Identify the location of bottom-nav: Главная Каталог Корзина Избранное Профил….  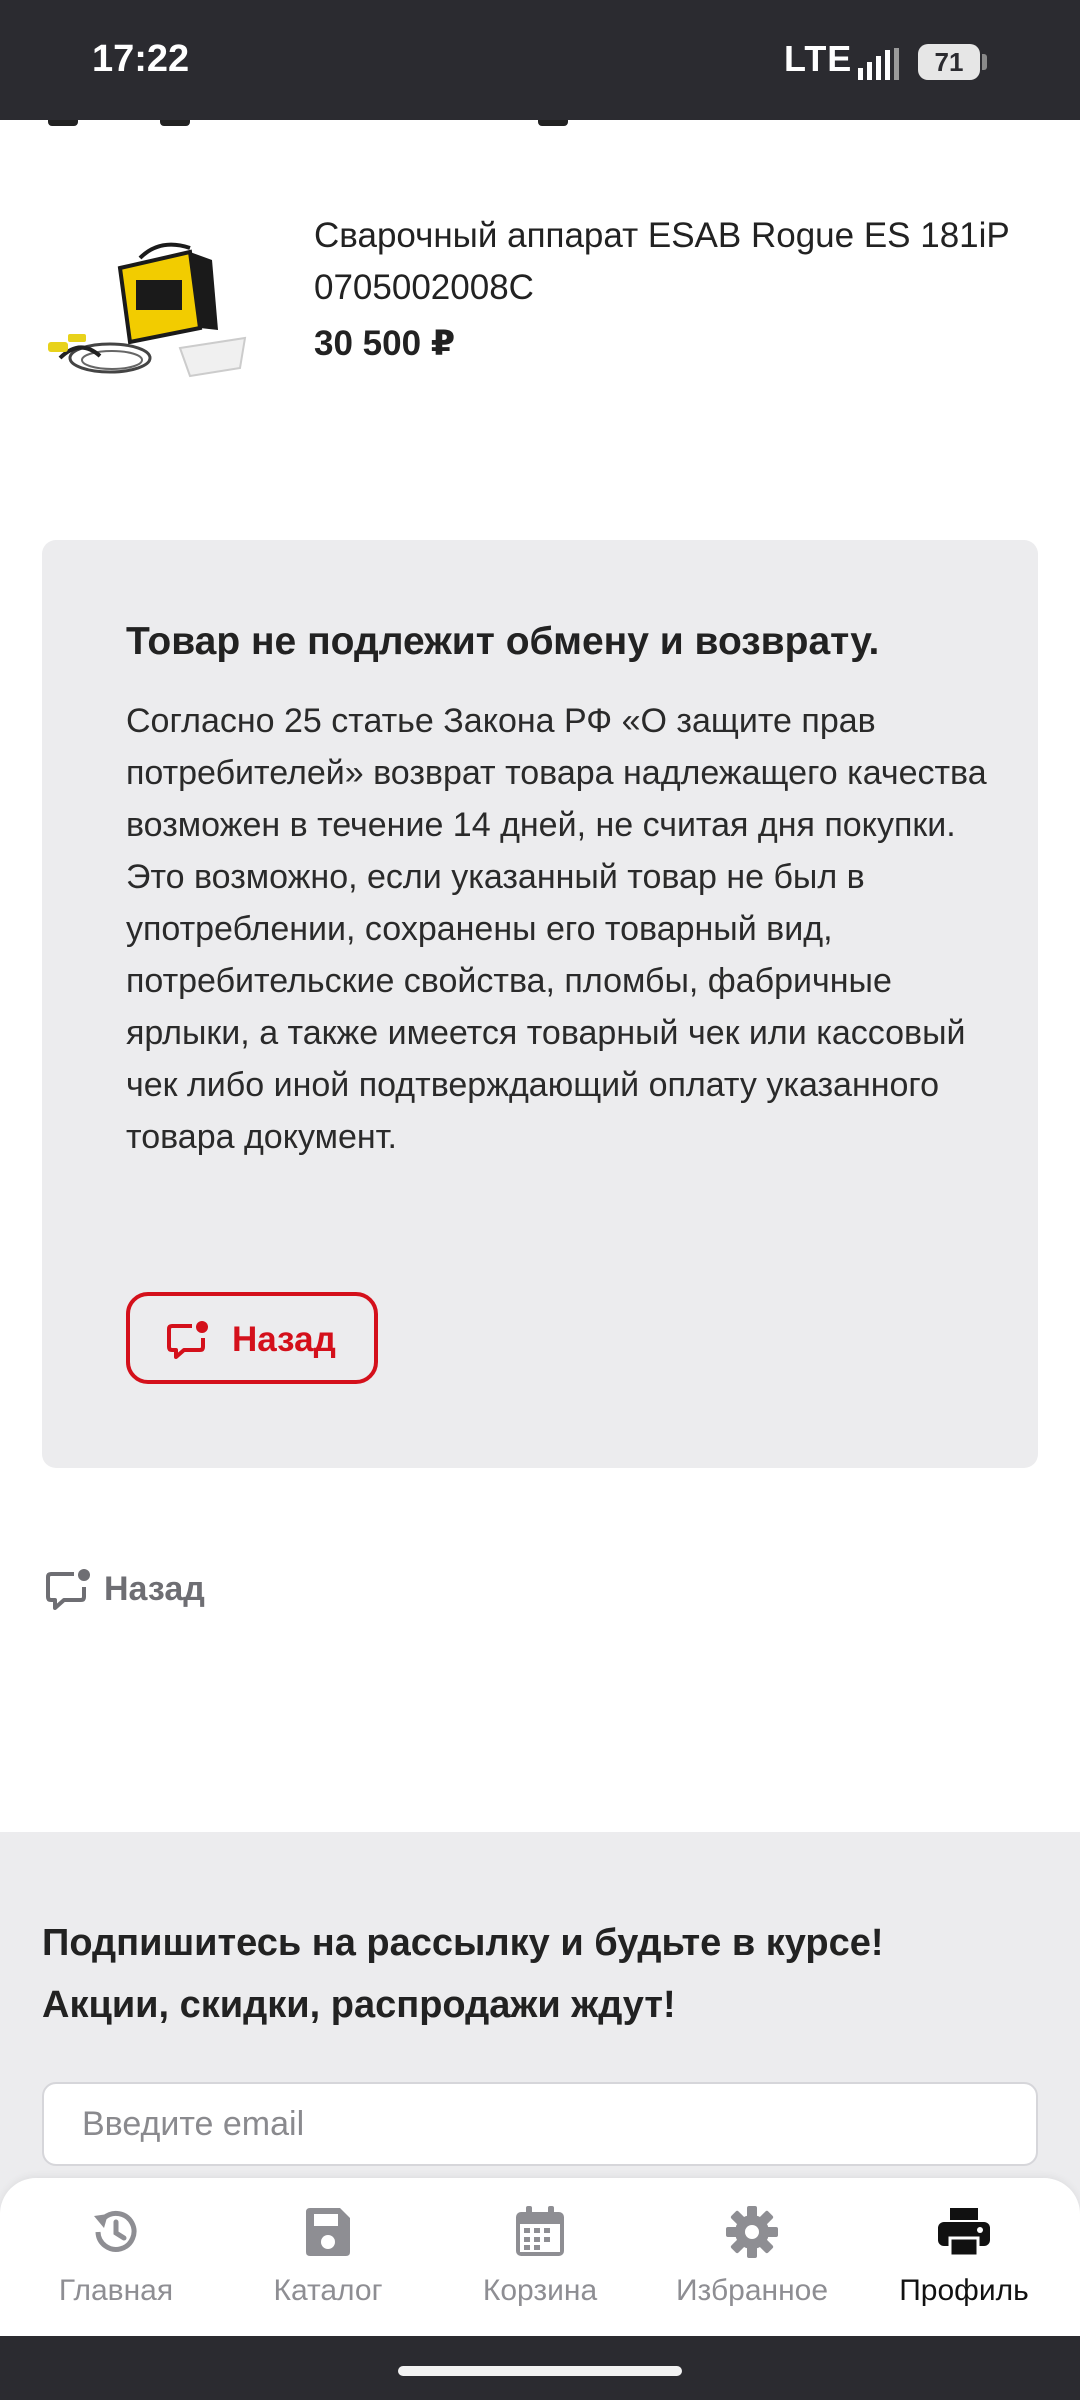
(540, 2257).